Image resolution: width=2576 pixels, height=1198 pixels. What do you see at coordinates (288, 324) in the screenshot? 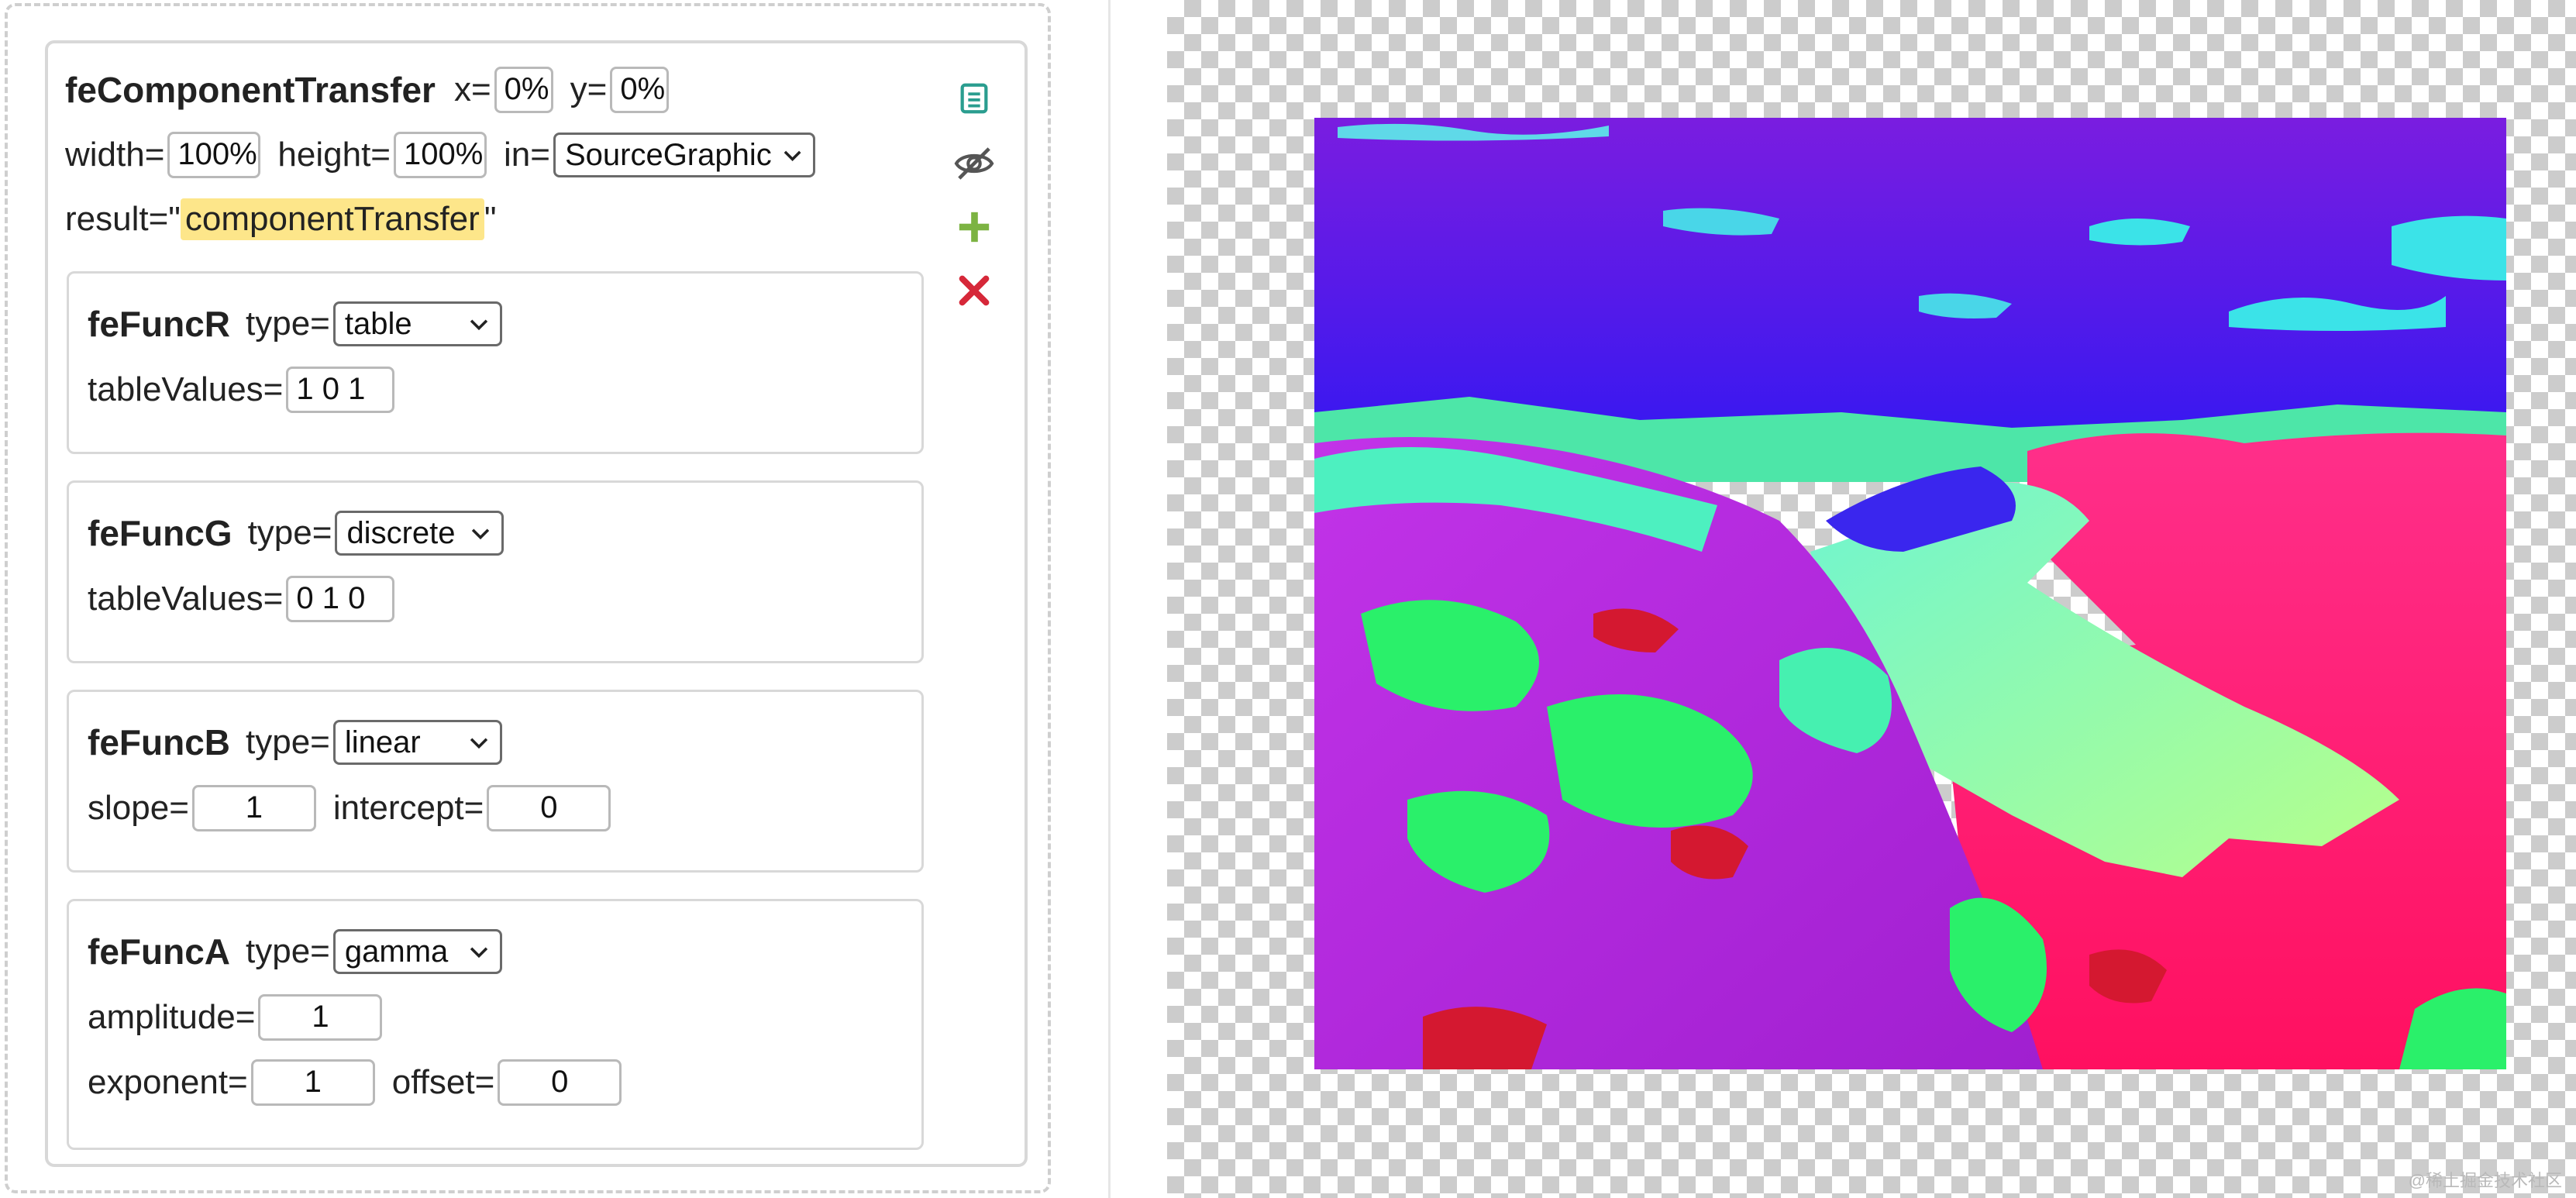
I see `fefuncr-type-label: type=` at bounding box center [288, 324].